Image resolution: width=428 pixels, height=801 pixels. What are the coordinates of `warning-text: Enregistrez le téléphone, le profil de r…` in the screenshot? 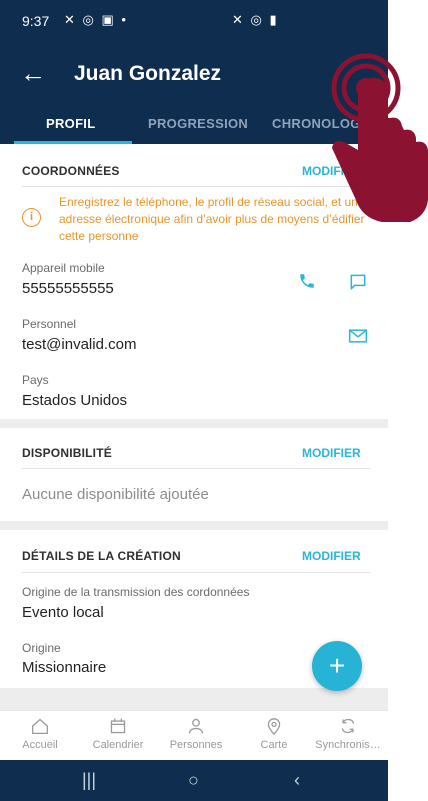 It's located at (212, 219).